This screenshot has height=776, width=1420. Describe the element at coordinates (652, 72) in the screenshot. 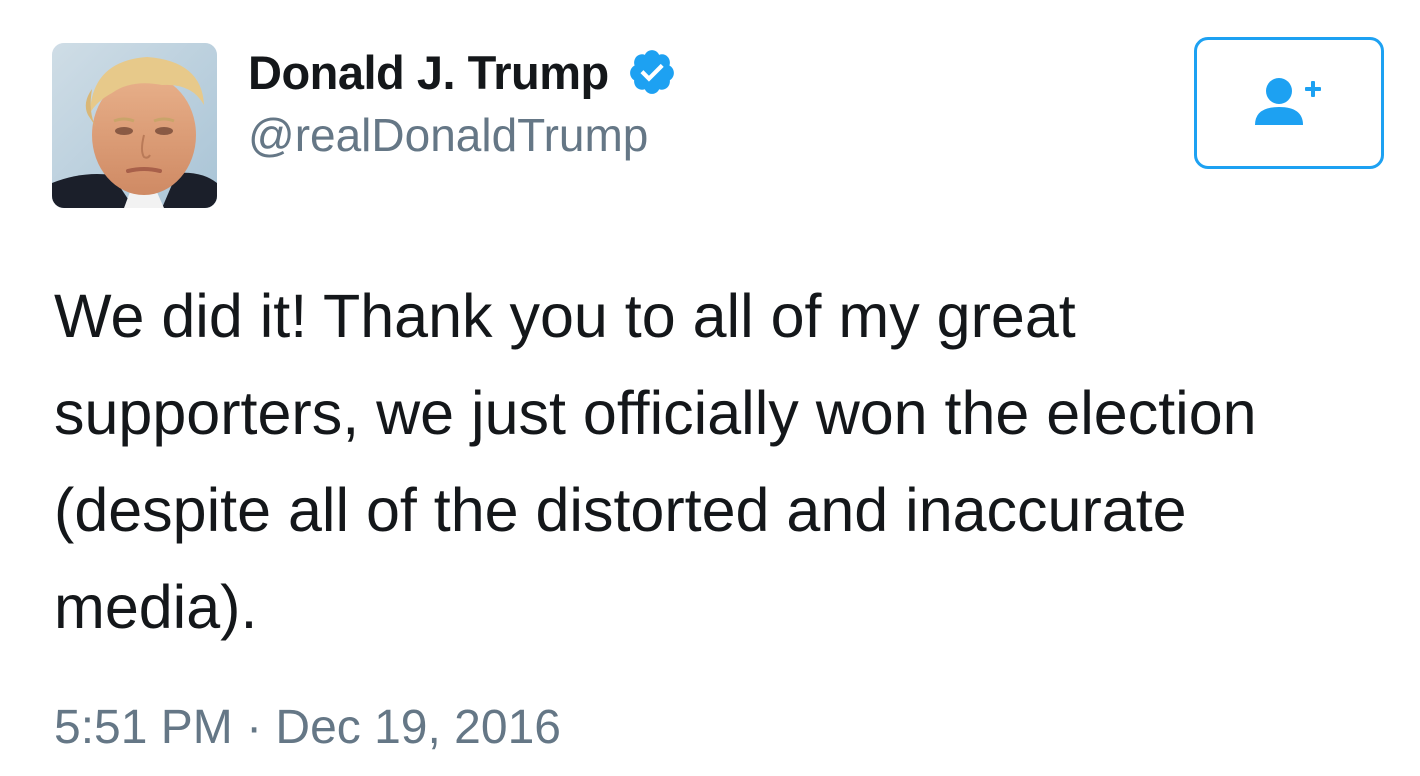

I see `verified-badge-icon` at that location.